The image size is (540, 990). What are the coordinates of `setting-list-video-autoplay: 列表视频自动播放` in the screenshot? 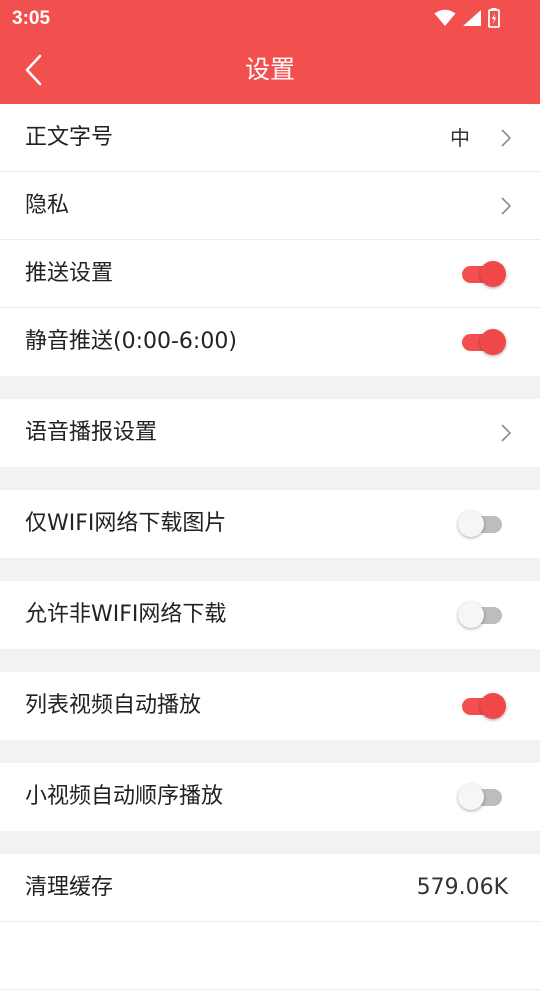 It's located at (270, 706).